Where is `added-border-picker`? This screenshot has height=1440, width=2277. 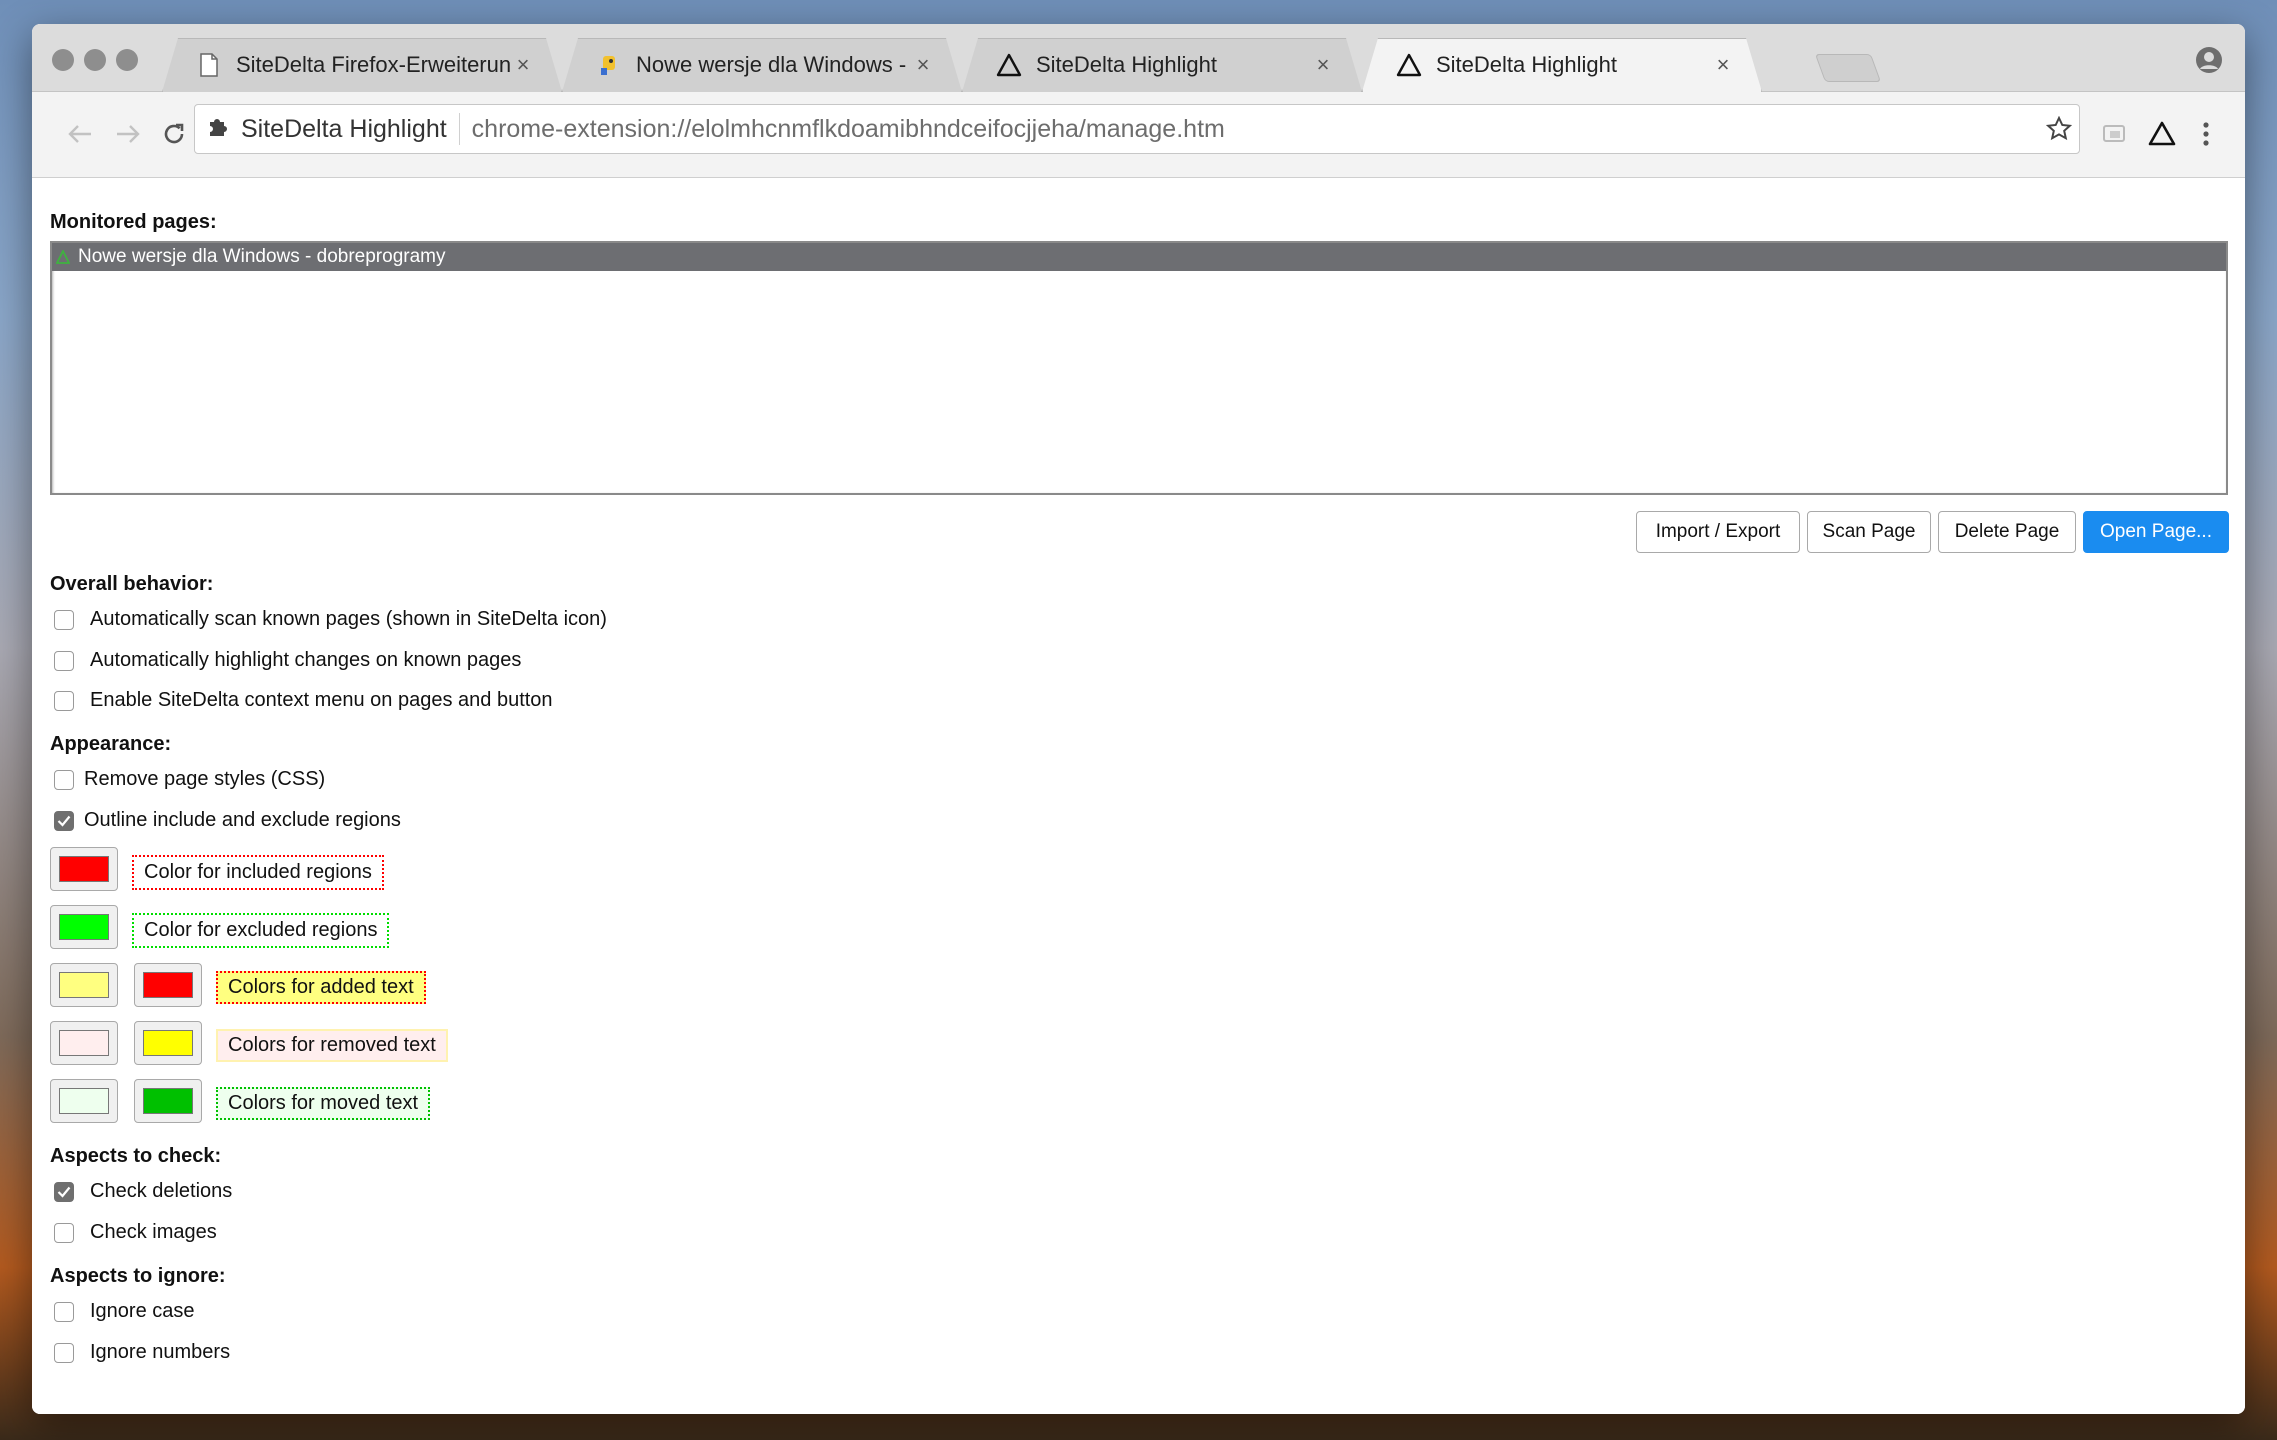 added-border-picker is located at coordinates (168, 985).